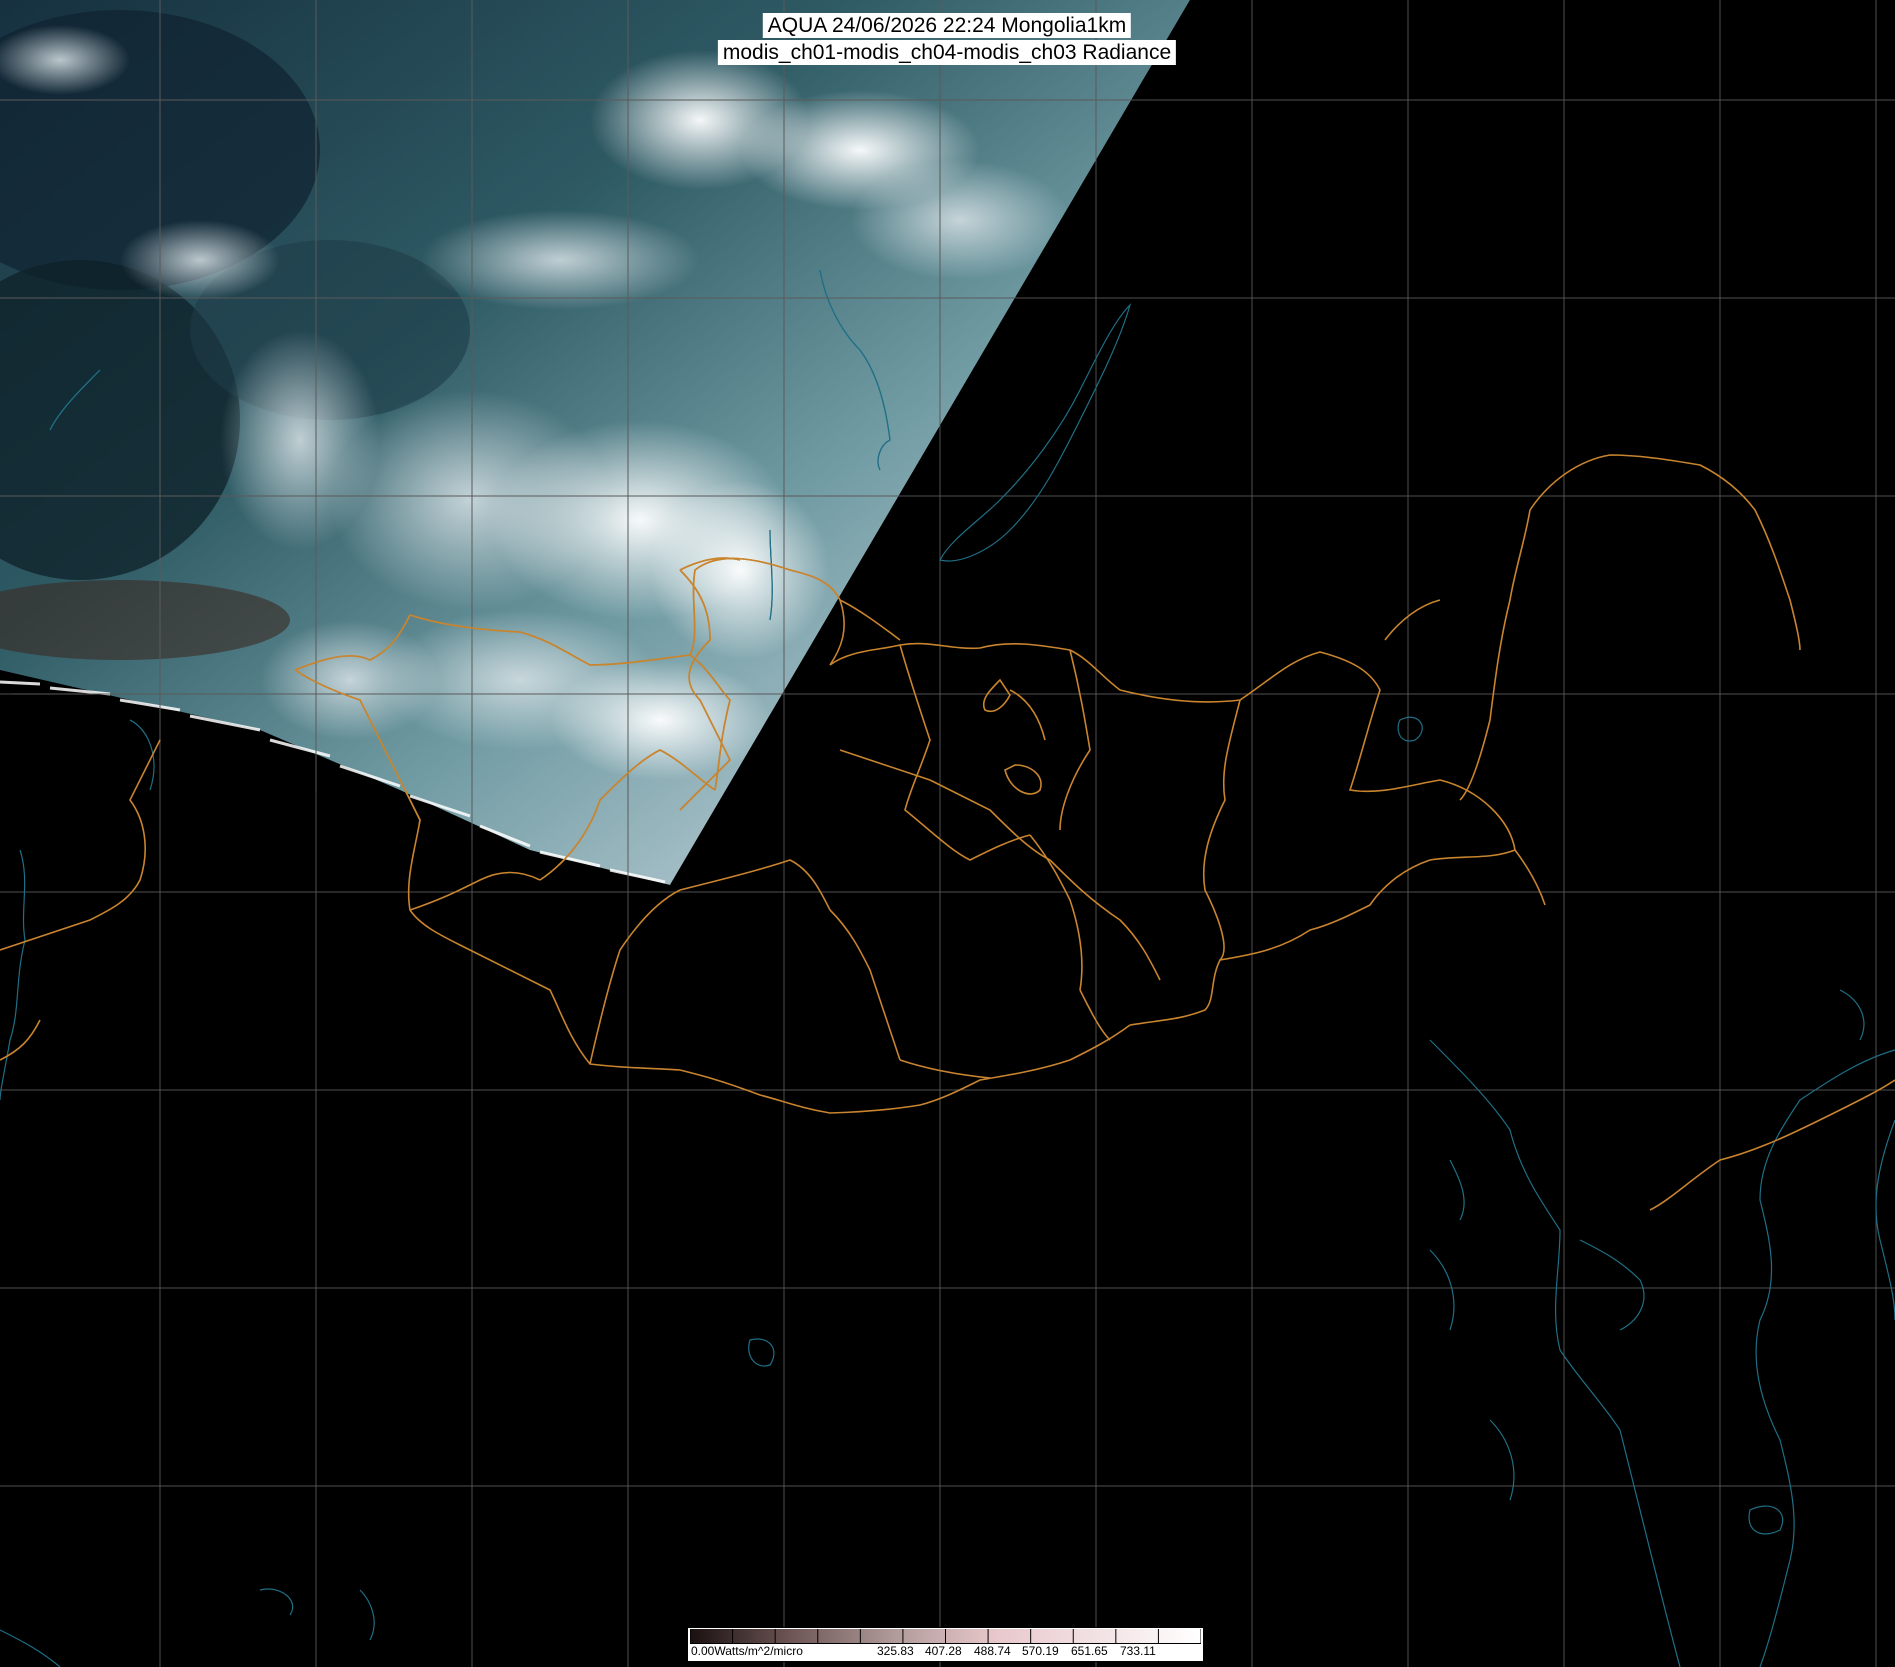 This screenshot has height=1667, width=1895. What do you see at coordinates (943, 1651) in the screenshot?
I see `legend-label: 407.28` at bounding box center [943, 1651].